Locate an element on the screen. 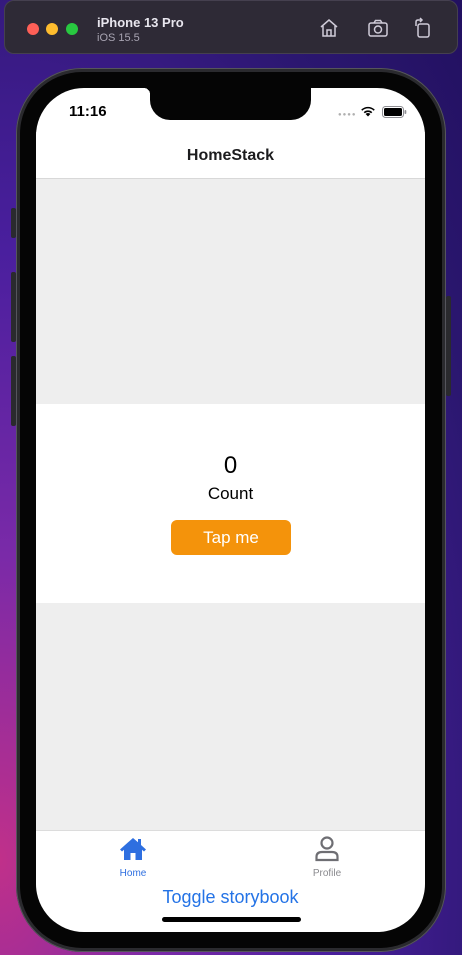  zoom-window-button is located at coordinates (72, 29).